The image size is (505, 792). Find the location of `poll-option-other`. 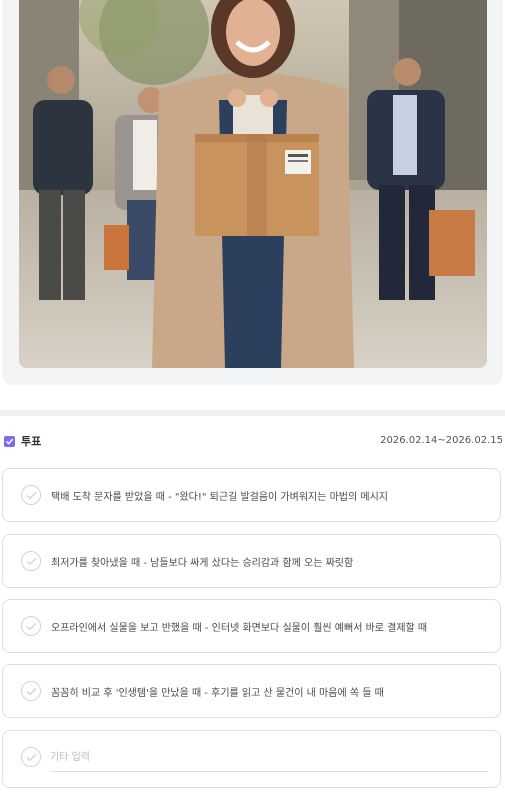

poll-option-other is located at coordinates (251, 759).